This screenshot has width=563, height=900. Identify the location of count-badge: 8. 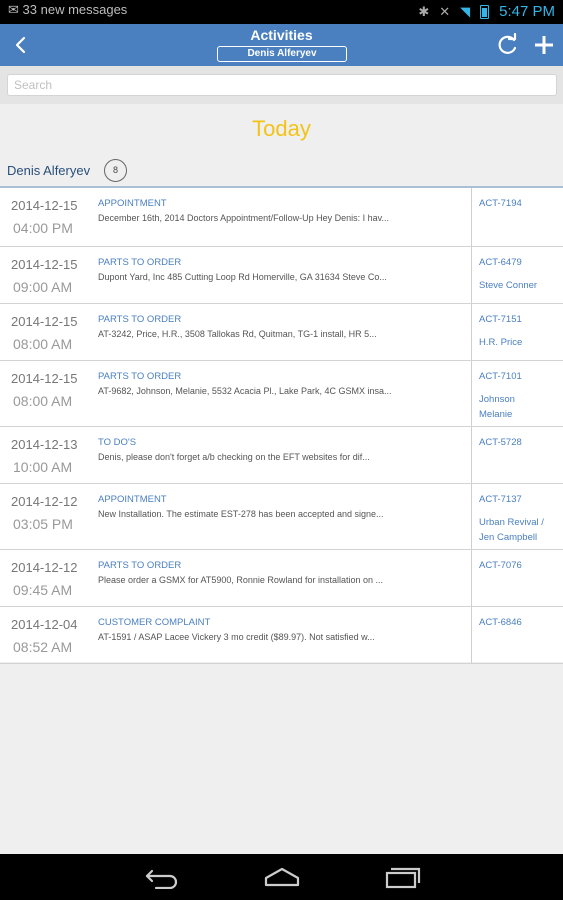
(115, 170).